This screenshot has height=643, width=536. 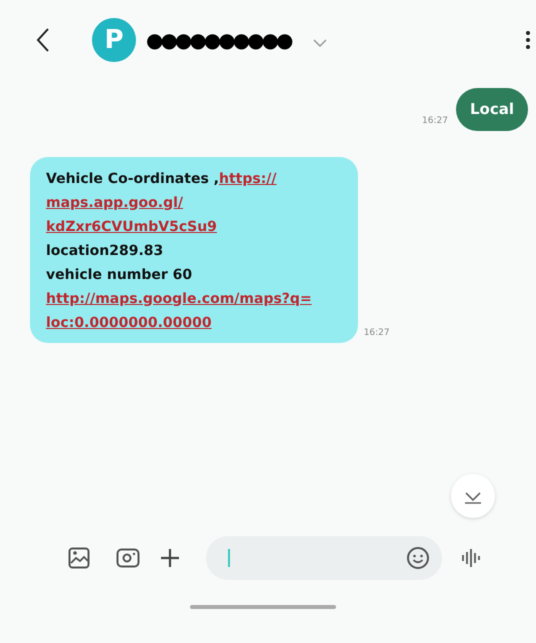 I want to click on message-text: Local, so click(x=492, y=109).